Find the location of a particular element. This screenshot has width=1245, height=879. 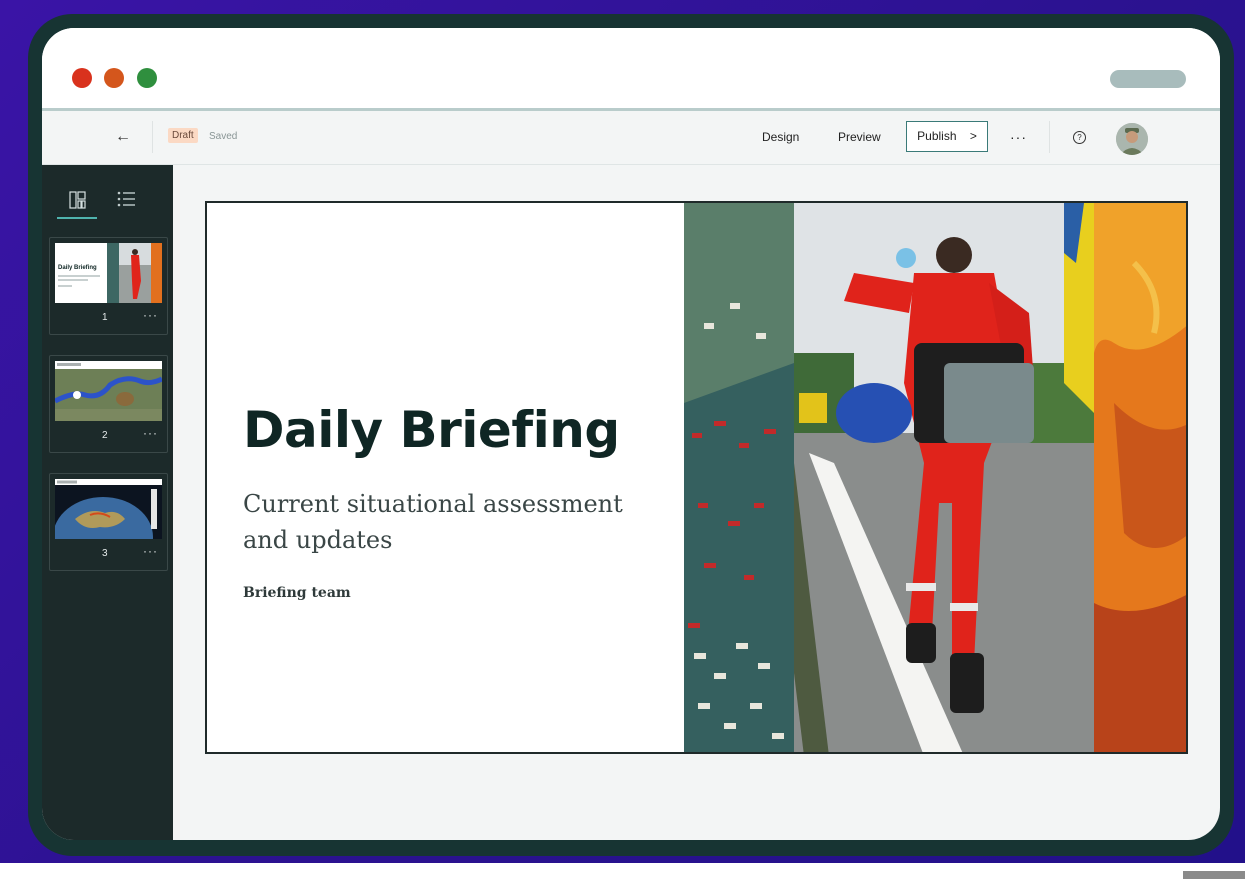

draft-status-badge: Draft is located at coordinates (183, 135).